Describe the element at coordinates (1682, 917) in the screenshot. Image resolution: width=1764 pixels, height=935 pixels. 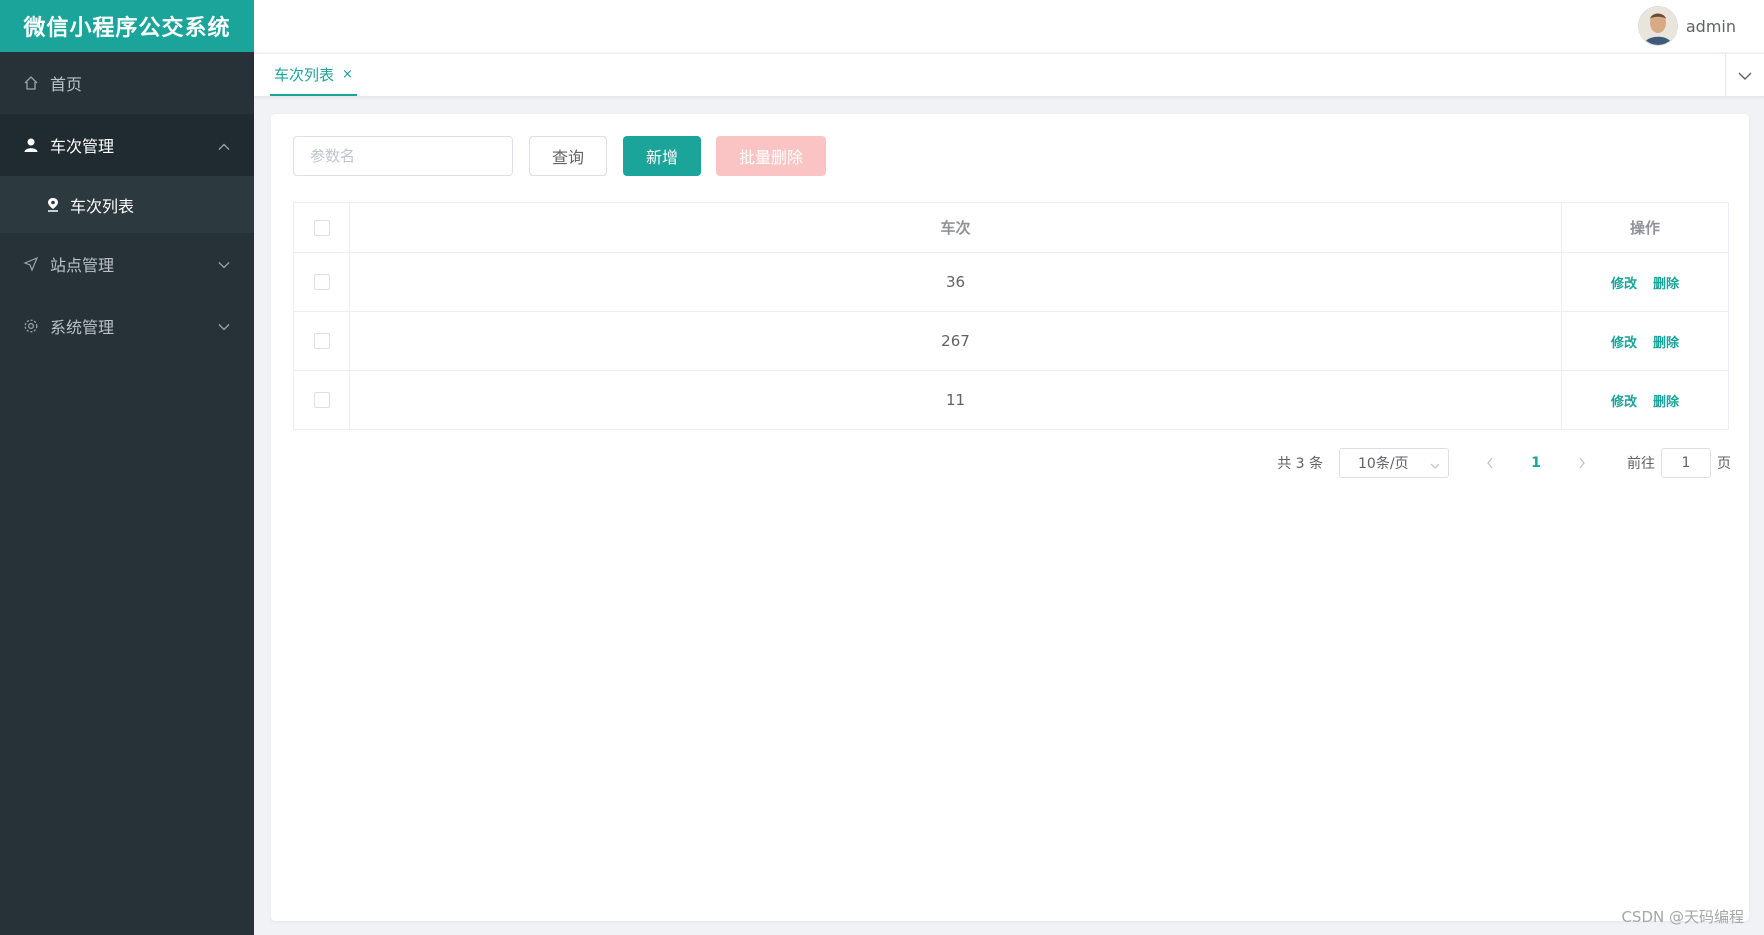
I see `watermark: CSDN @天码编程` at that location.